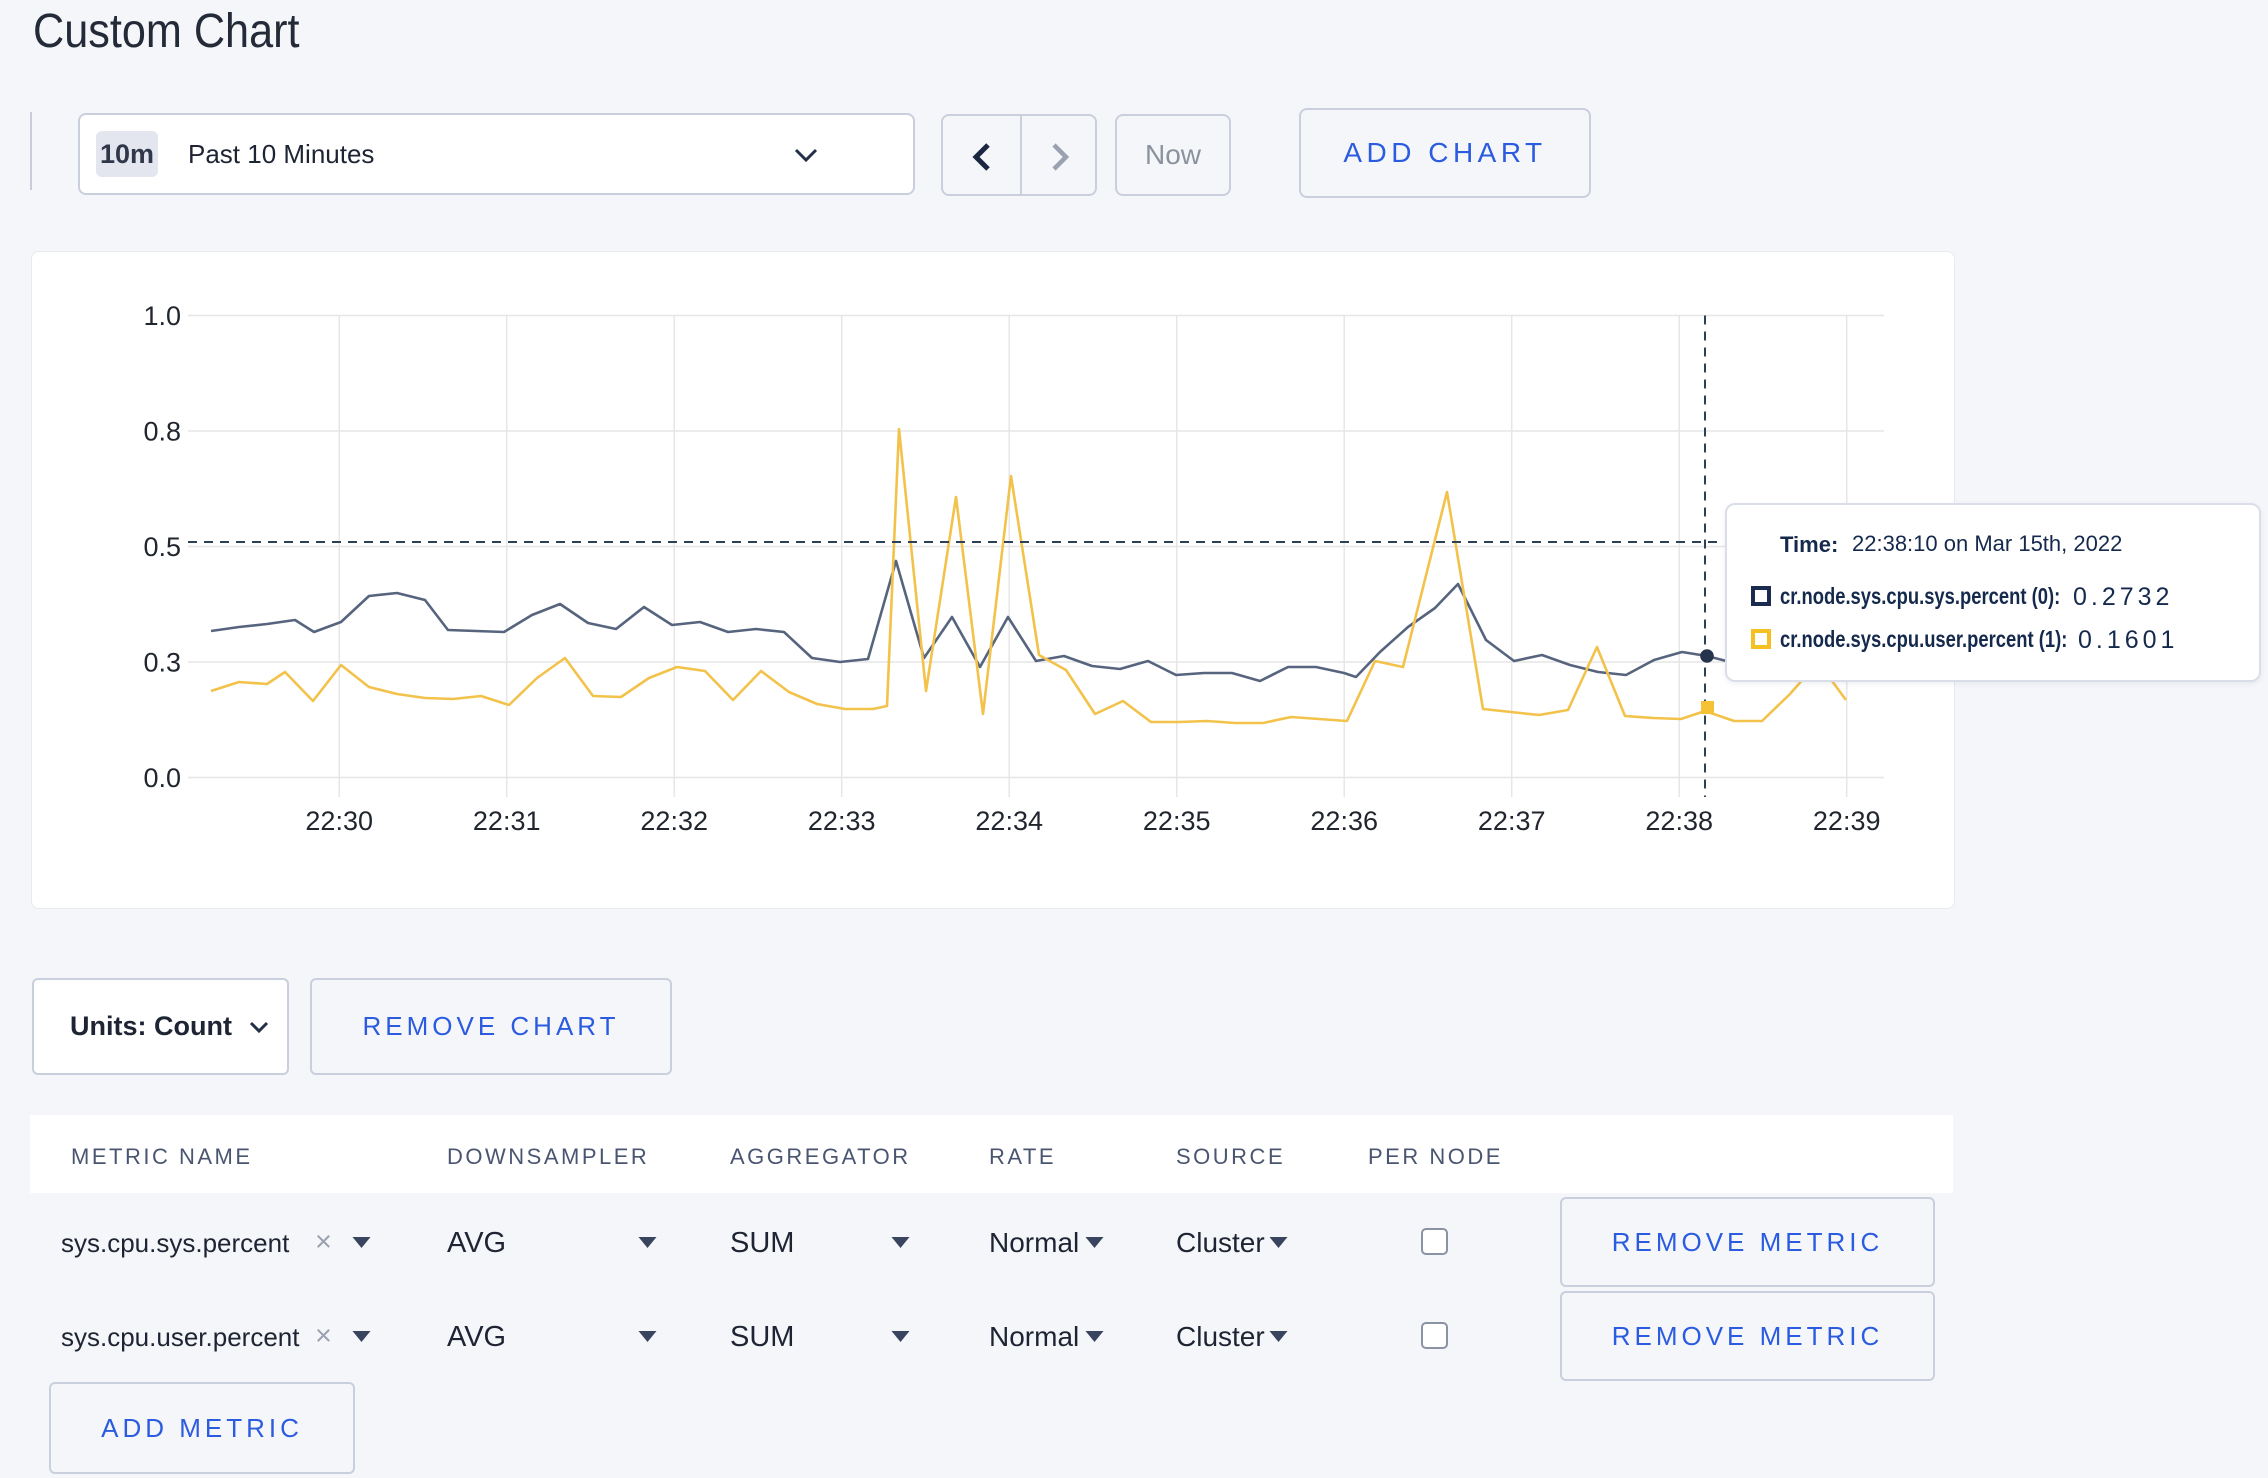 The image size is (2268, 1478). What do you see at coordinates (1344, 821) in the screenshot?
I see `svg-text: 22:36` at bounding box center [1344, 821].